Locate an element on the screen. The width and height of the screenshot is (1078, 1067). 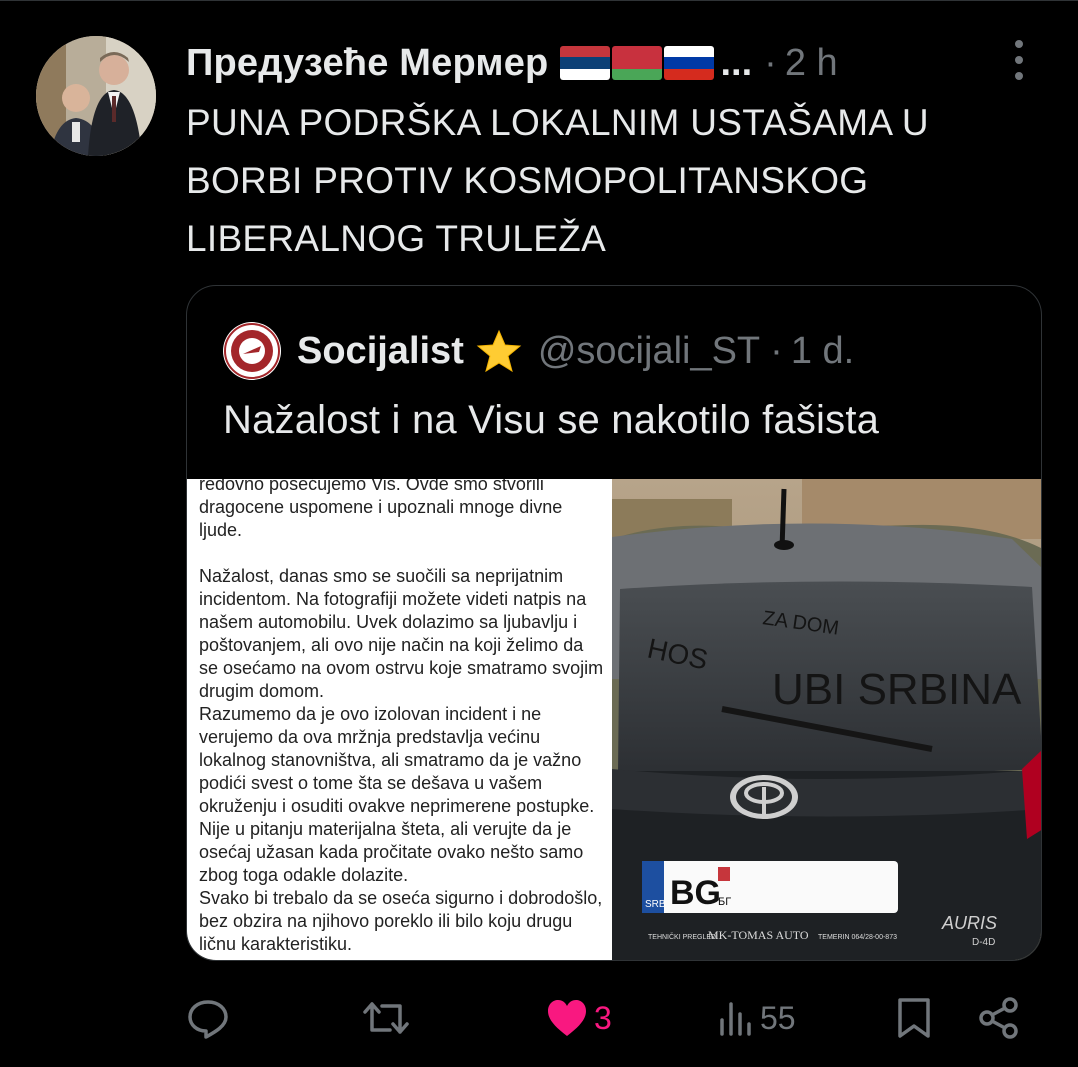
repost-icon is located at coordinates (386, 1018).